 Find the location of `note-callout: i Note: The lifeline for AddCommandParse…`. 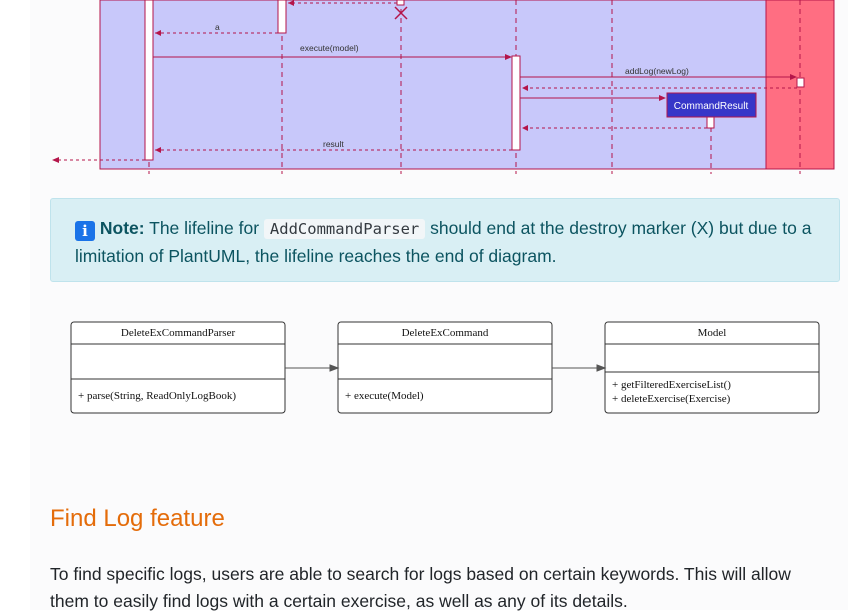

note-callout: i Note: The lifeline for AddCommandParse… is located at coordinates (445, 240).